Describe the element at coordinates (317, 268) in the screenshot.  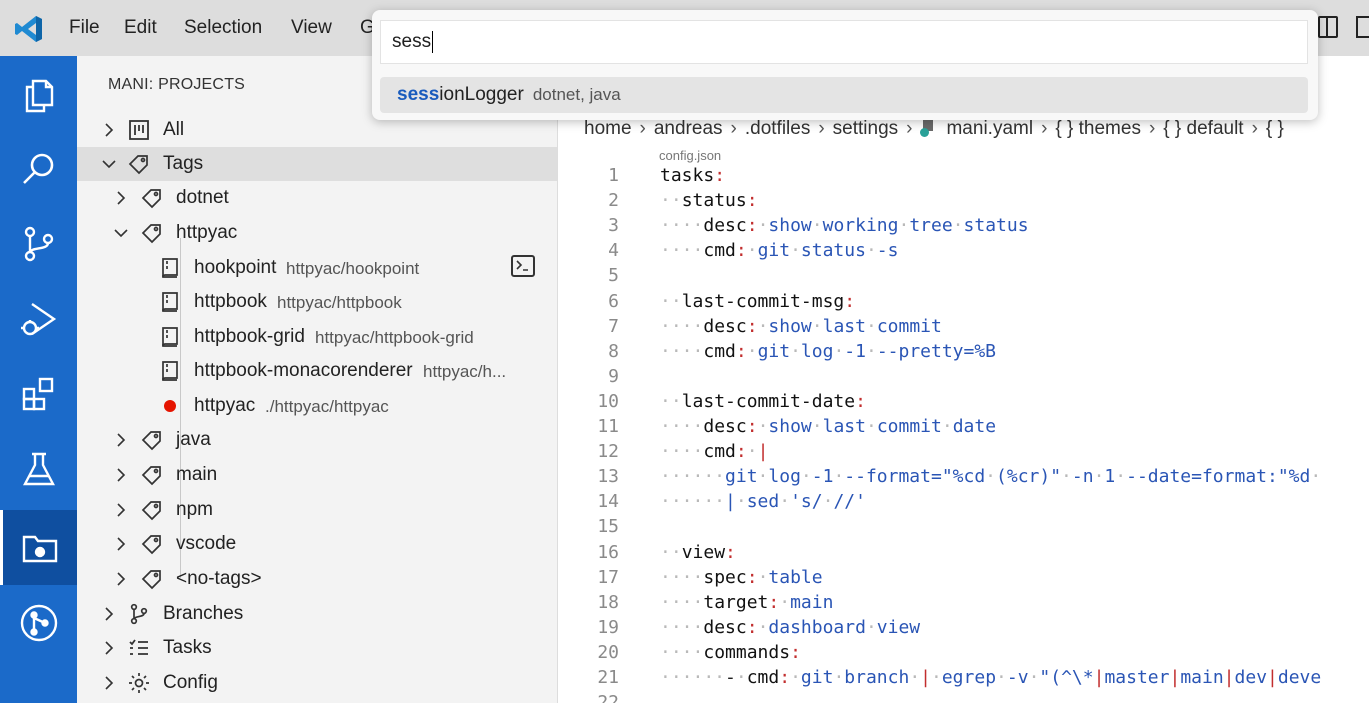
I see `tree-item-hookpoint: hookpoint httpyac/hookpoint` at that location.